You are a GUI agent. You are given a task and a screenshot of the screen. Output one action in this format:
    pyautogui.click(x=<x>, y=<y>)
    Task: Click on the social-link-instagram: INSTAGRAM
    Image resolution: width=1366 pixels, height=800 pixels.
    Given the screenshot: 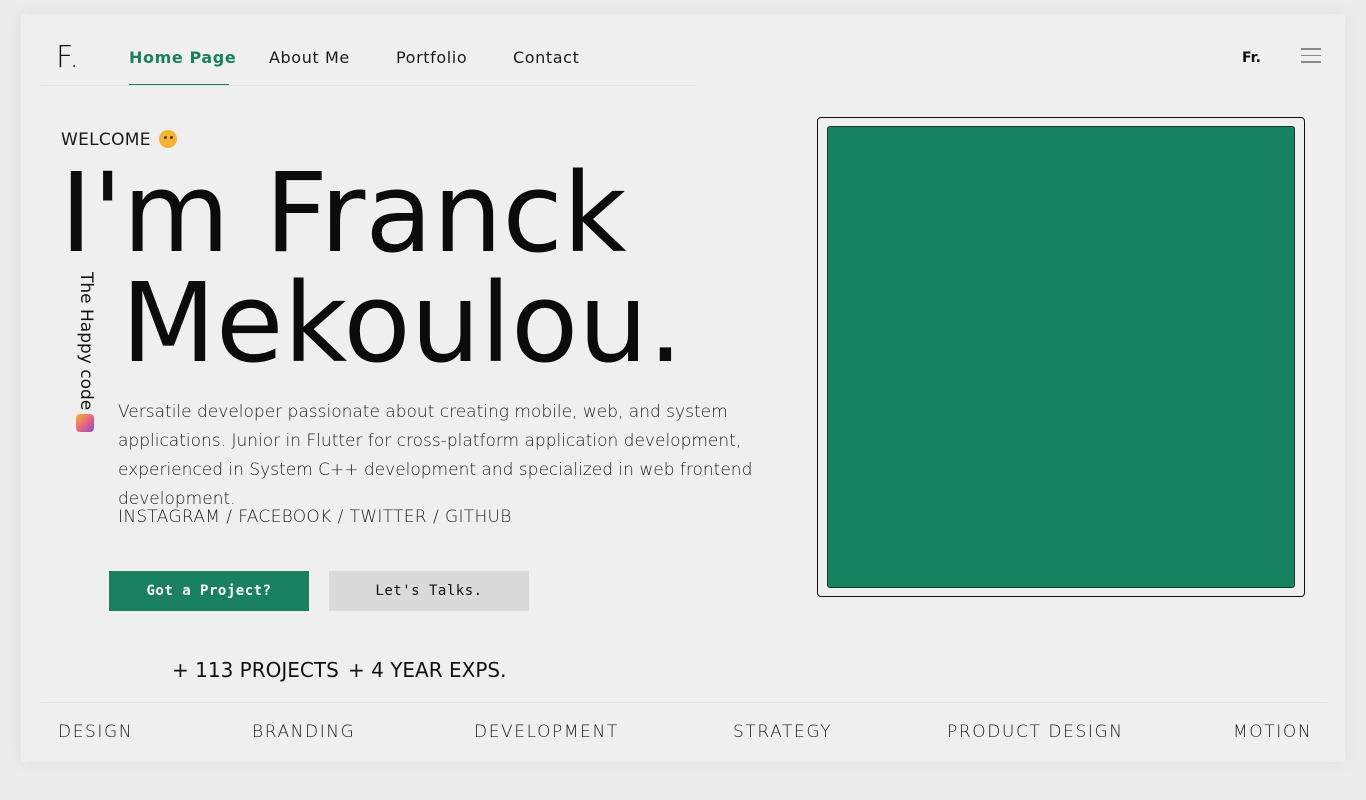 What is the action you would take?
    pyautogui.click(x=169, y=517)
    